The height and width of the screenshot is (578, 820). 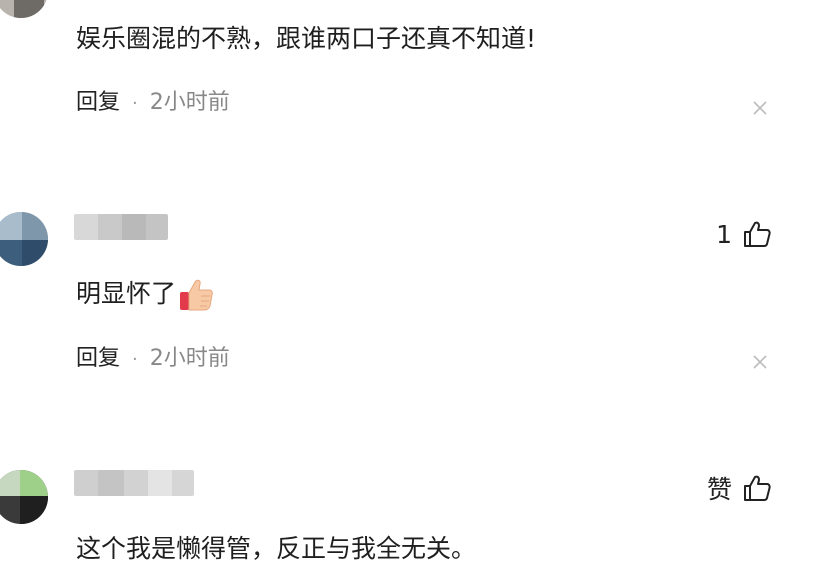 I want to click on thumbs-up-emoji-icon, so click(x=196, y=295).